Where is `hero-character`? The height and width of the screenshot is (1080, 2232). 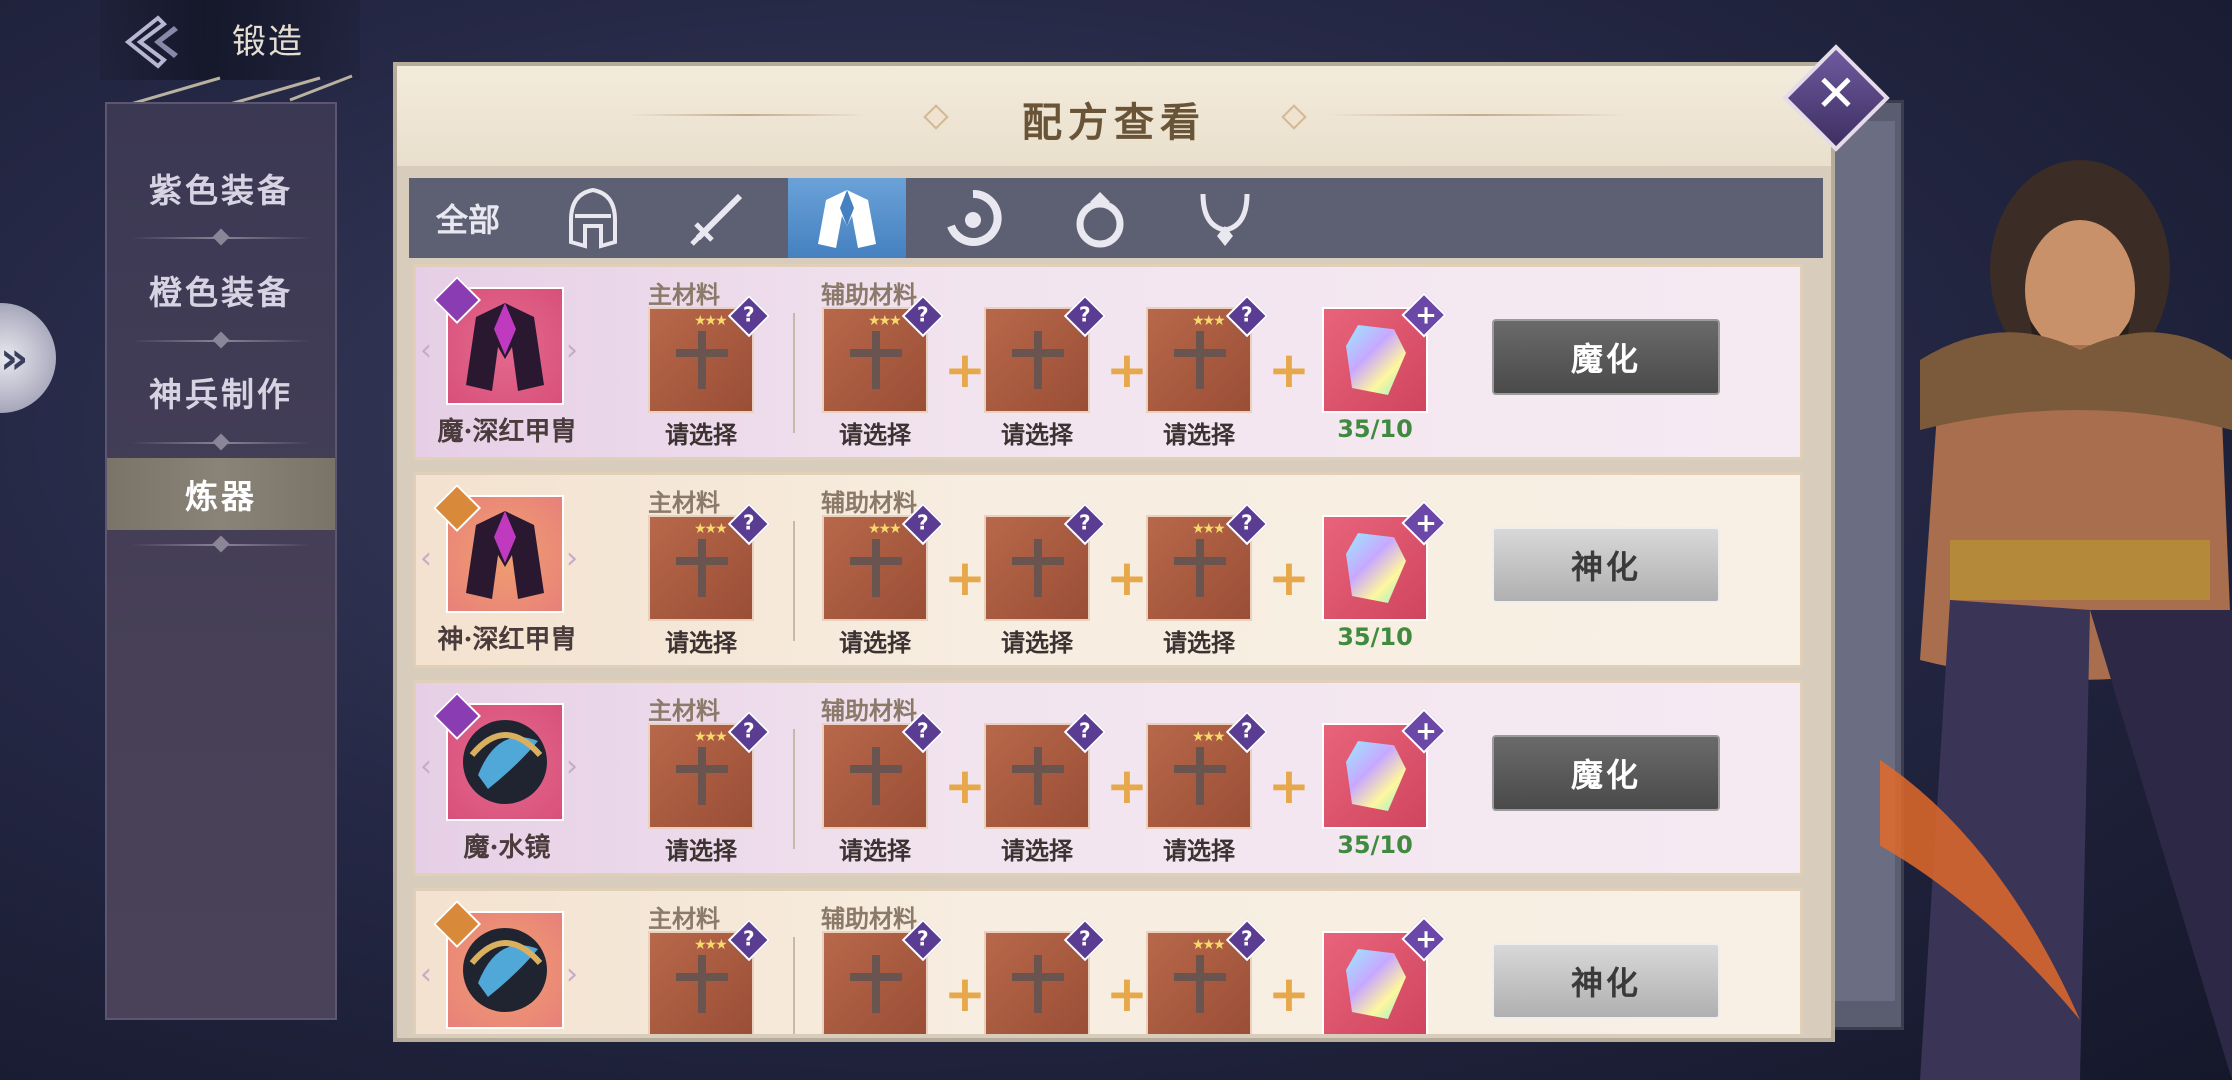 hero-character is located at coordinates (2056, 620).